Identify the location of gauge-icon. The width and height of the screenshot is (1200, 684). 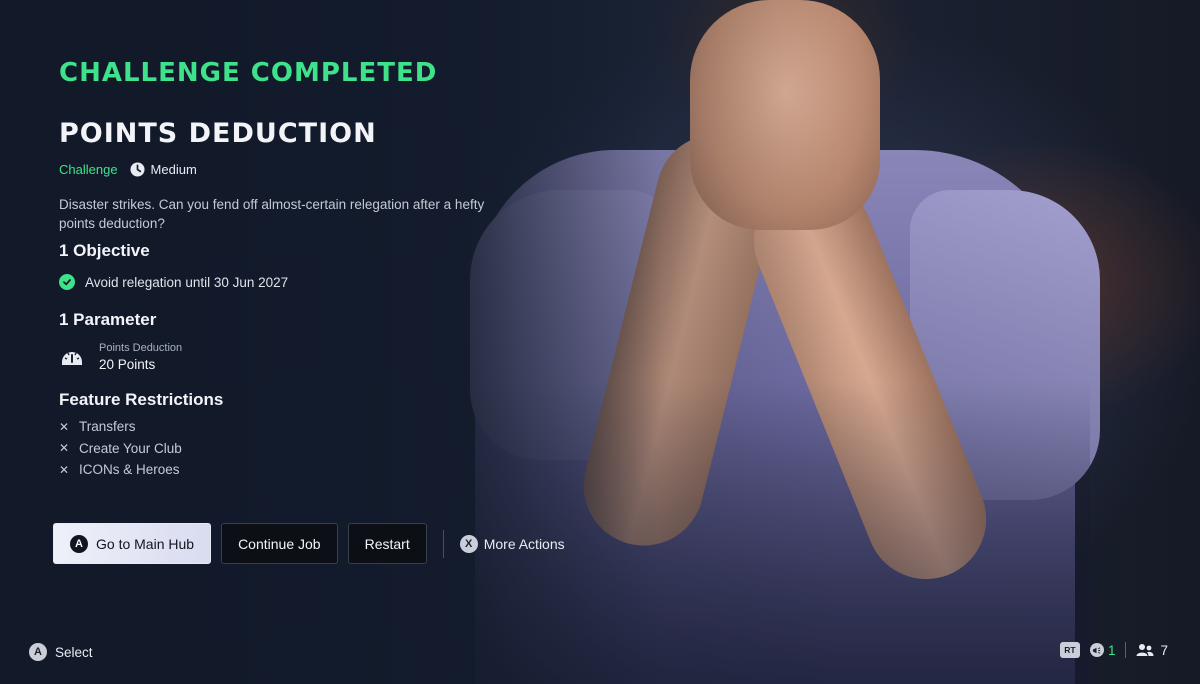
(72, 358).